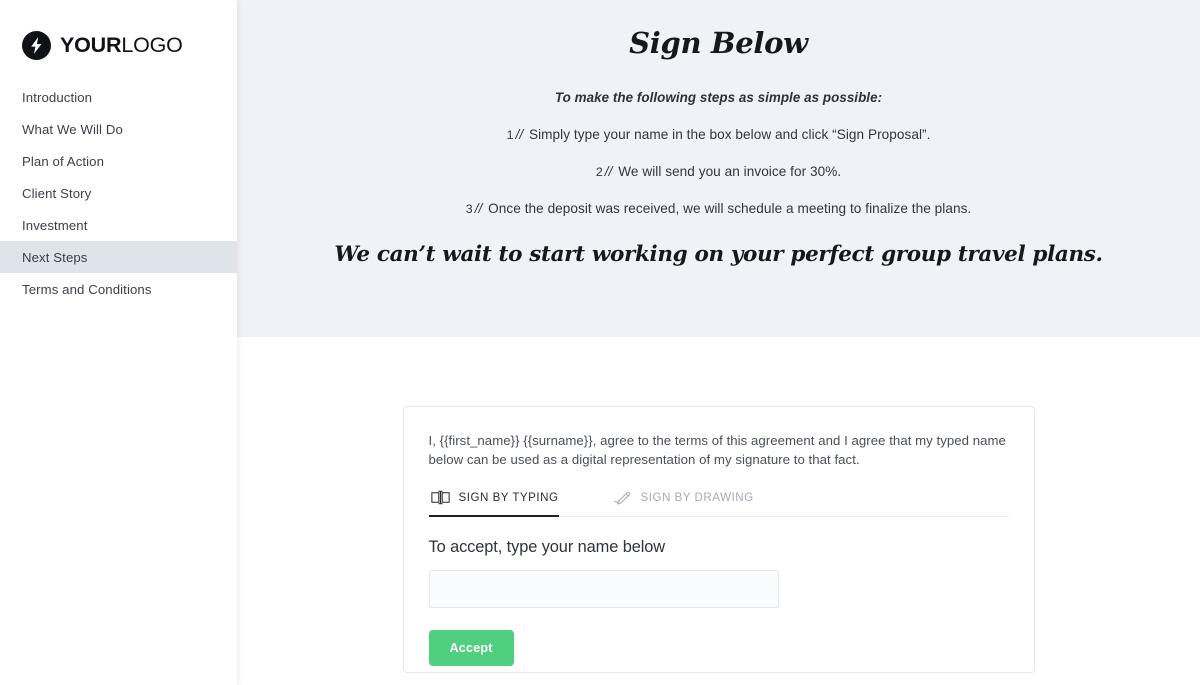 This screenshot has width=1200, height=685. What do you see at coordinates (697, 498) in the screenshot?
I see `tab-label: SIGN BY DRAWING` at bounding box center [697, 498].